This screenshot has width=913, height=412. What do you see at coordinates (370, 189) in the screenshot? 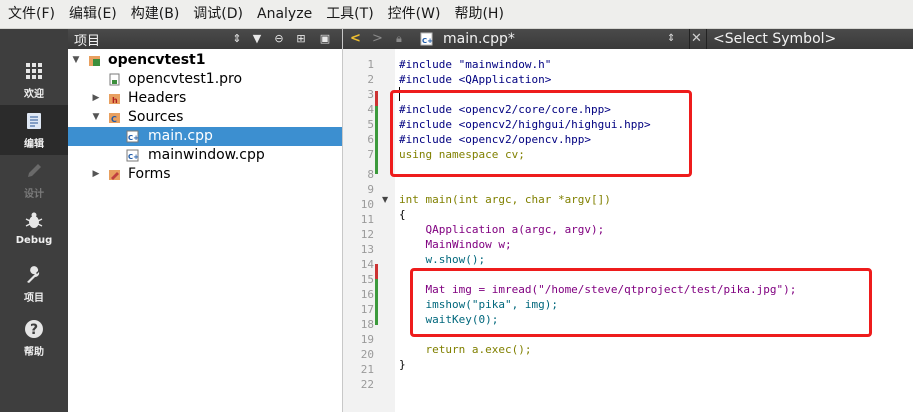
I see `line-number: 9` at bounding box center [370, 189].